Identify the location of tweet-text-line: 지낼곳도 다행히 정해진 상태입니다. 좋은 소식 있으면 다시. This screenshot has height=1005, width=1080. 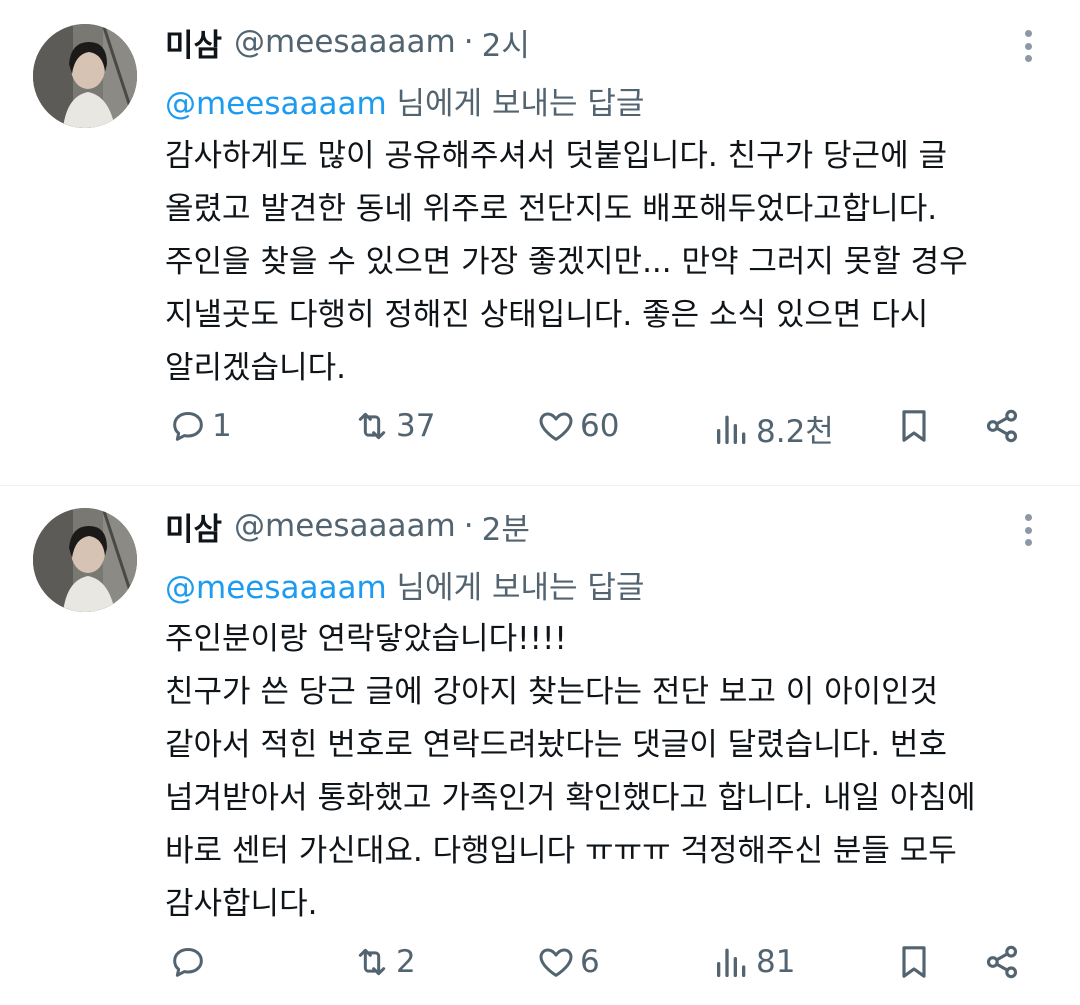
(547, 315).